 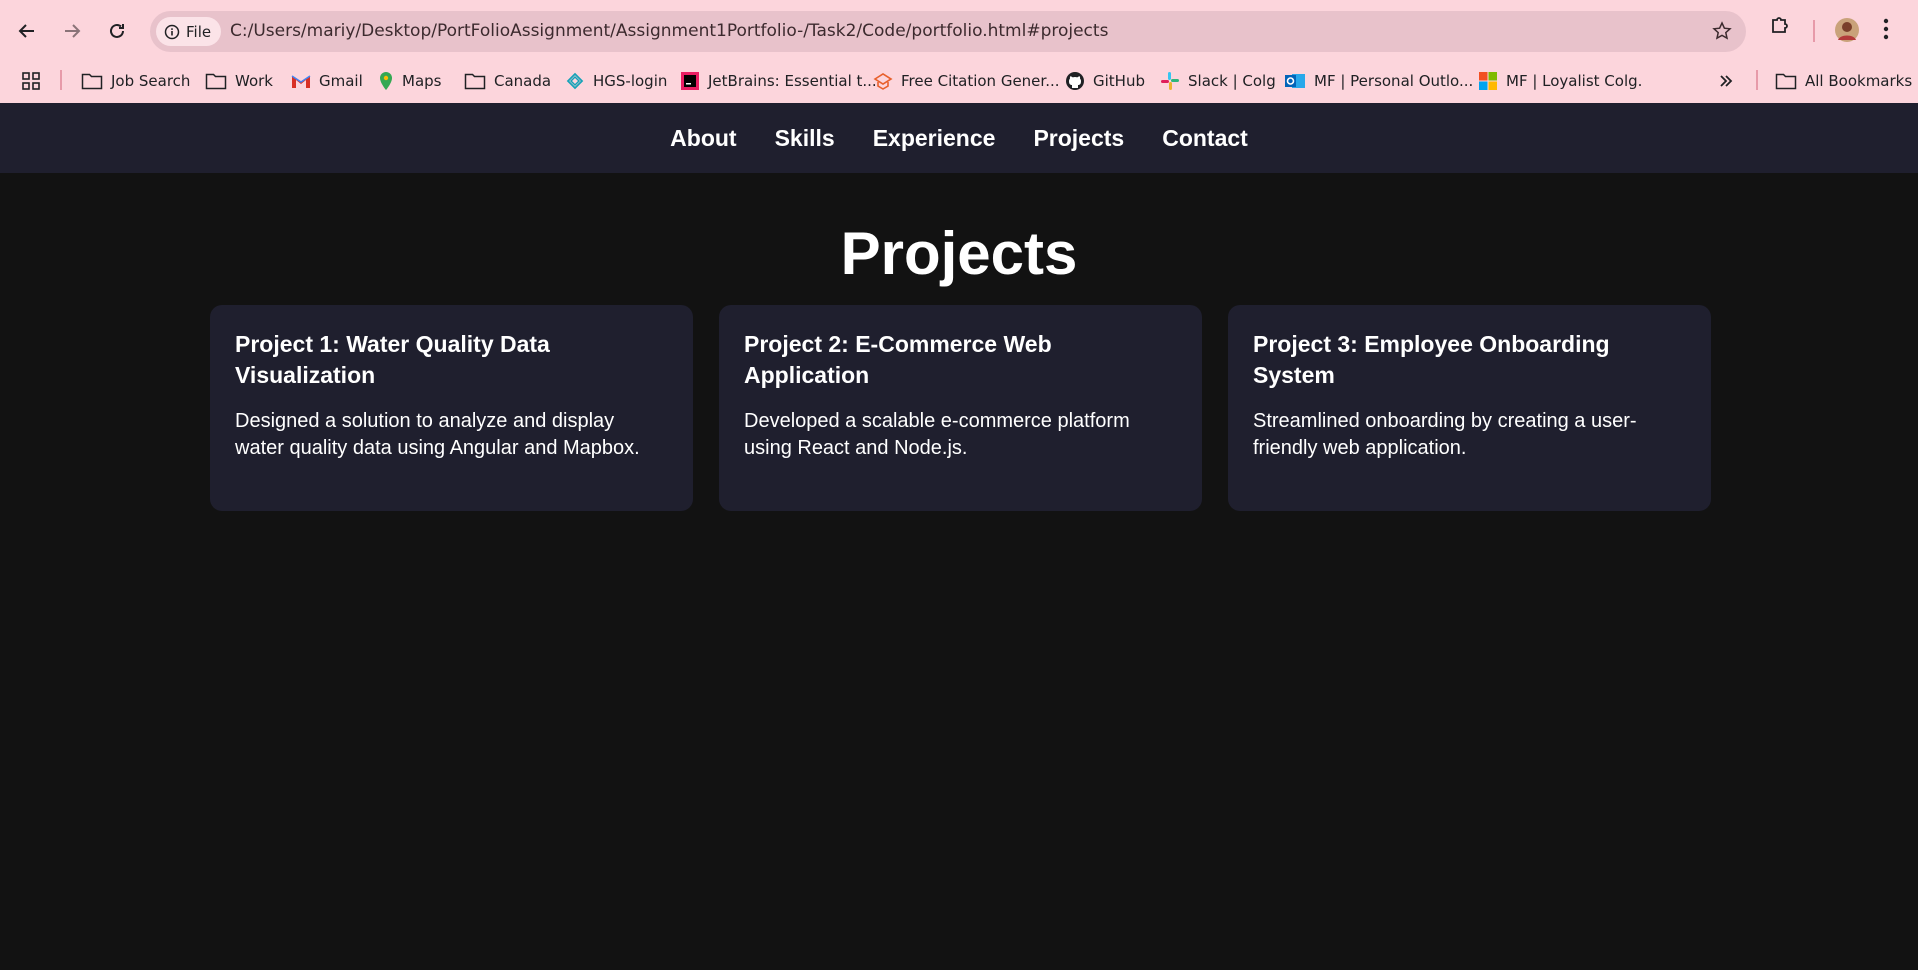 I want to click on all-bookmarks-button: All Bookmarks, so click(x=1843, y=81).